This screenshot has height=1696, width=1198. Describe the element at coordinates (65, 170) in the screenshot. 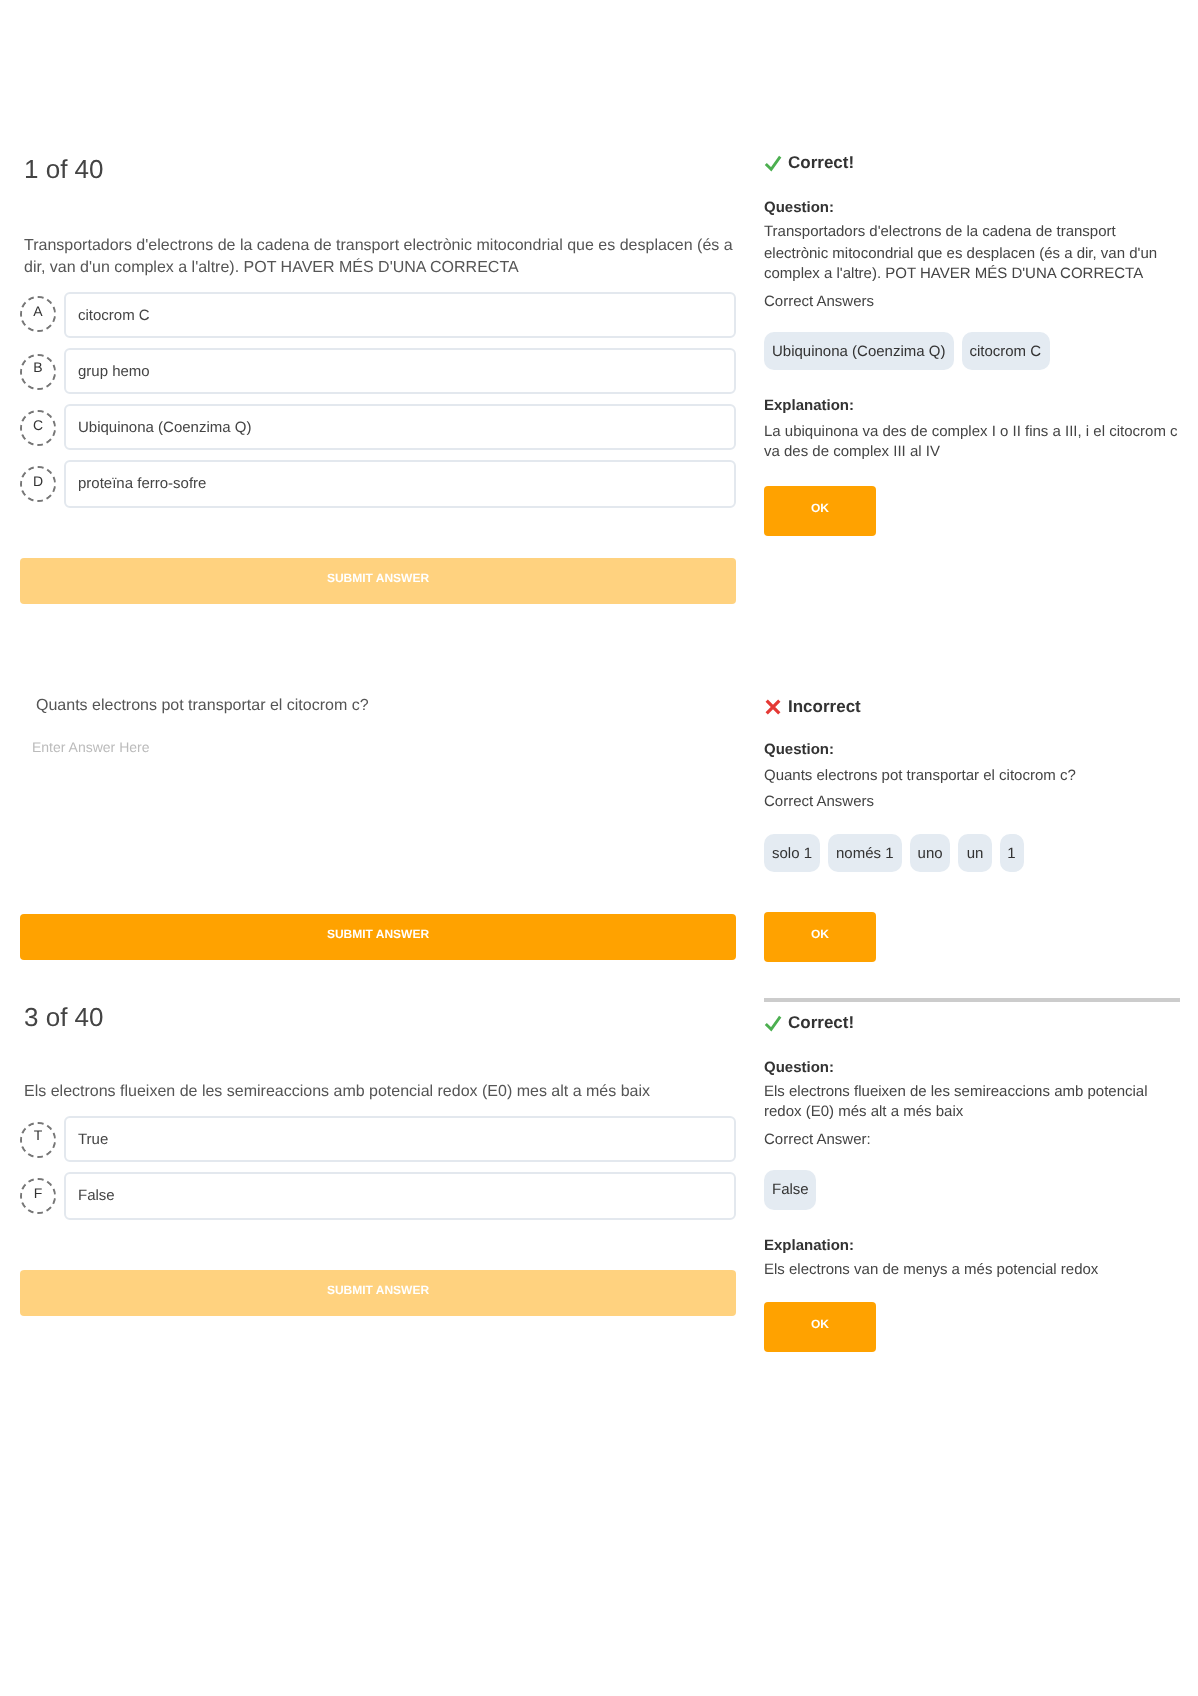

I see `question-counter: 1 of 40` at that location.